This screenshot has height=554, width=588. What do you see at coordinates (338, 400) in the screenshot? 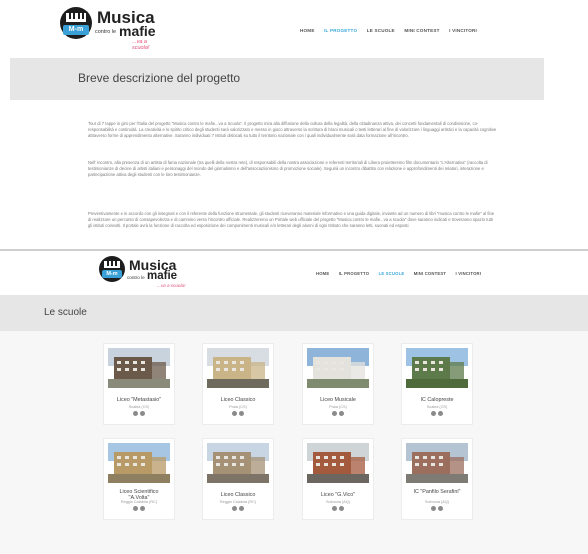
I see `school-name: Liceo Musicale` at bounding box center [338, 400].